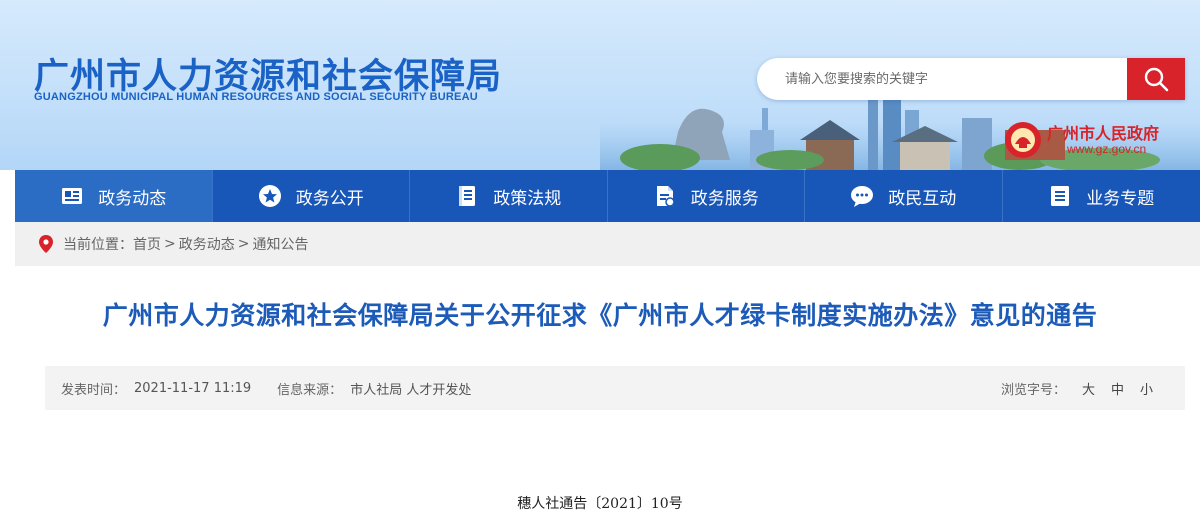 Image resolution: width=1200 pixels, height=532 pixels. Describe the element at coordinates (1146, 388) in the screenshot. I see `font-size-small-button: 小` at that location.